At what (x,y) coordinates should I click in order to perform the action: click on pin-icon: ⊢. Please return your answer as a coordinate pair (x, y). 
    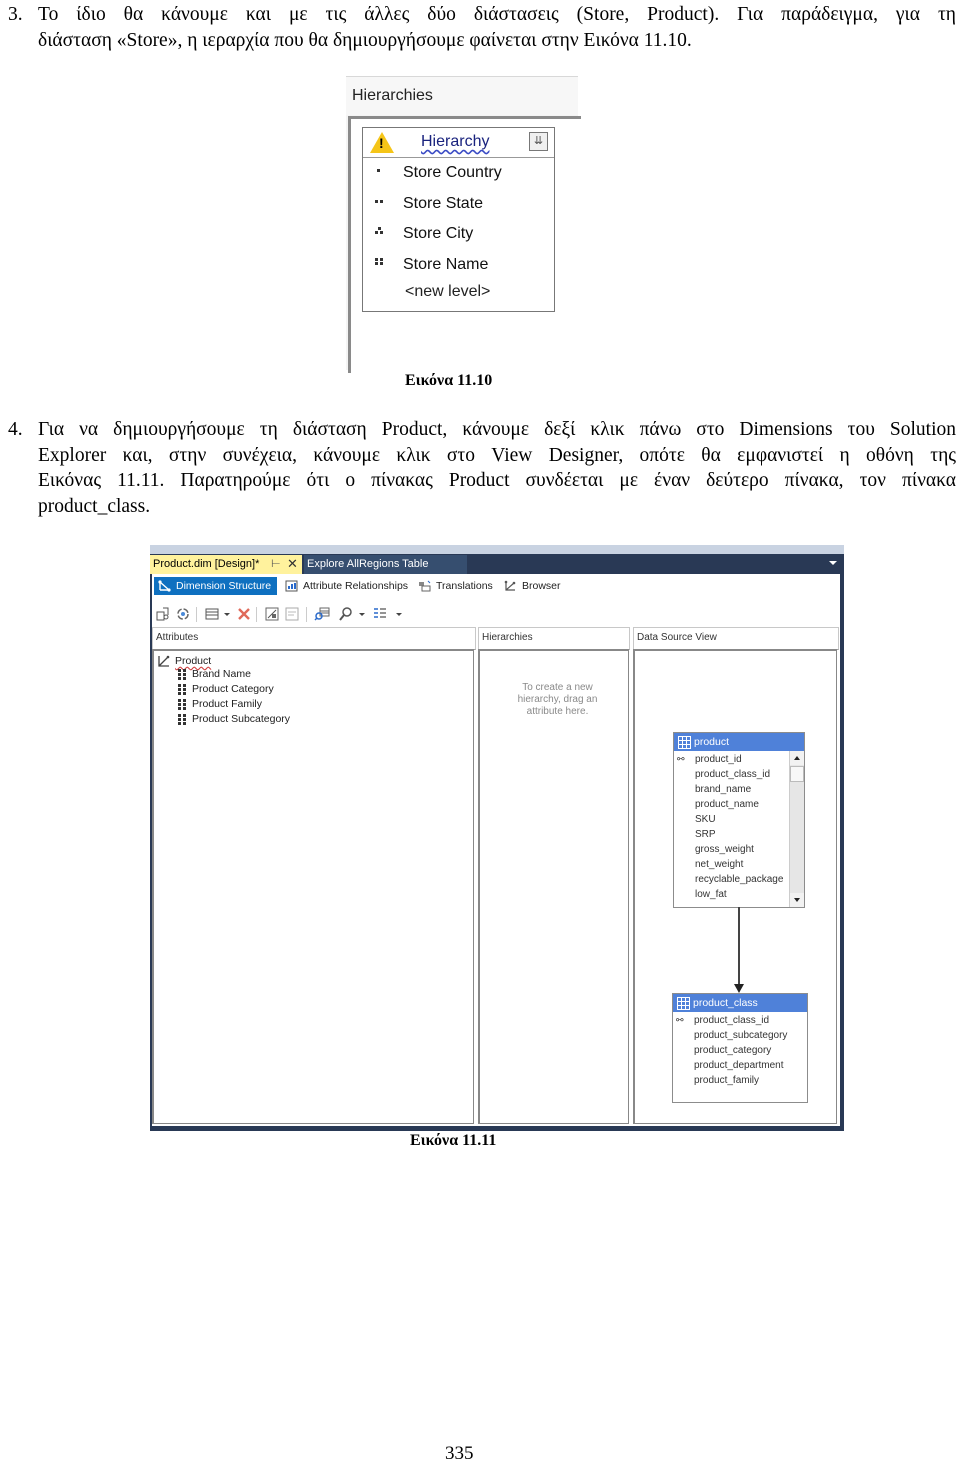
    Looking at the image, I should click on (276, 563).